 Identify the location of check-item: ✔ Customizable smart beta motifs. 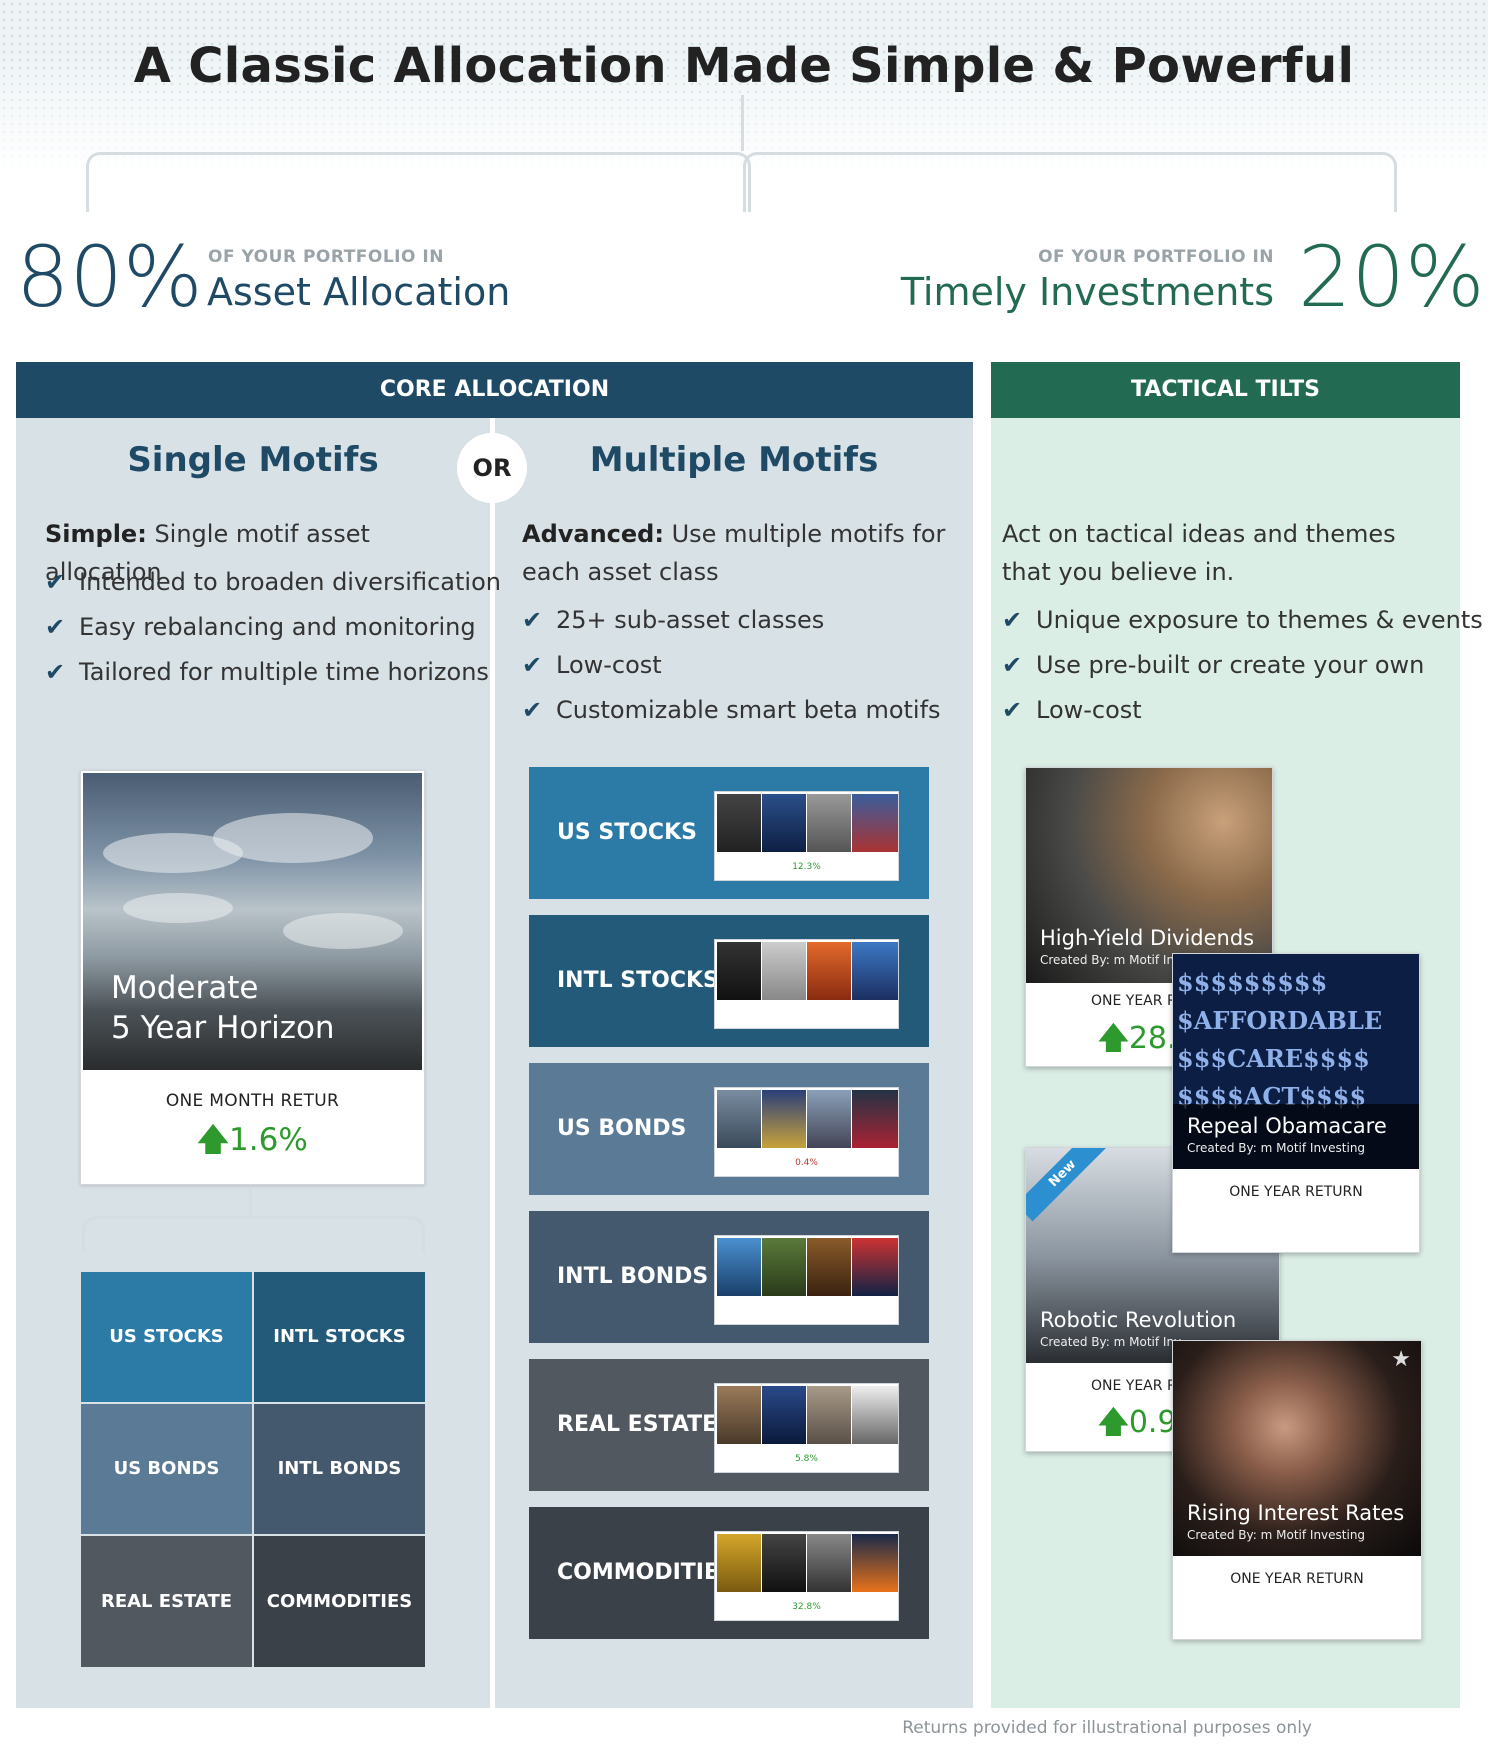
(731, 710).